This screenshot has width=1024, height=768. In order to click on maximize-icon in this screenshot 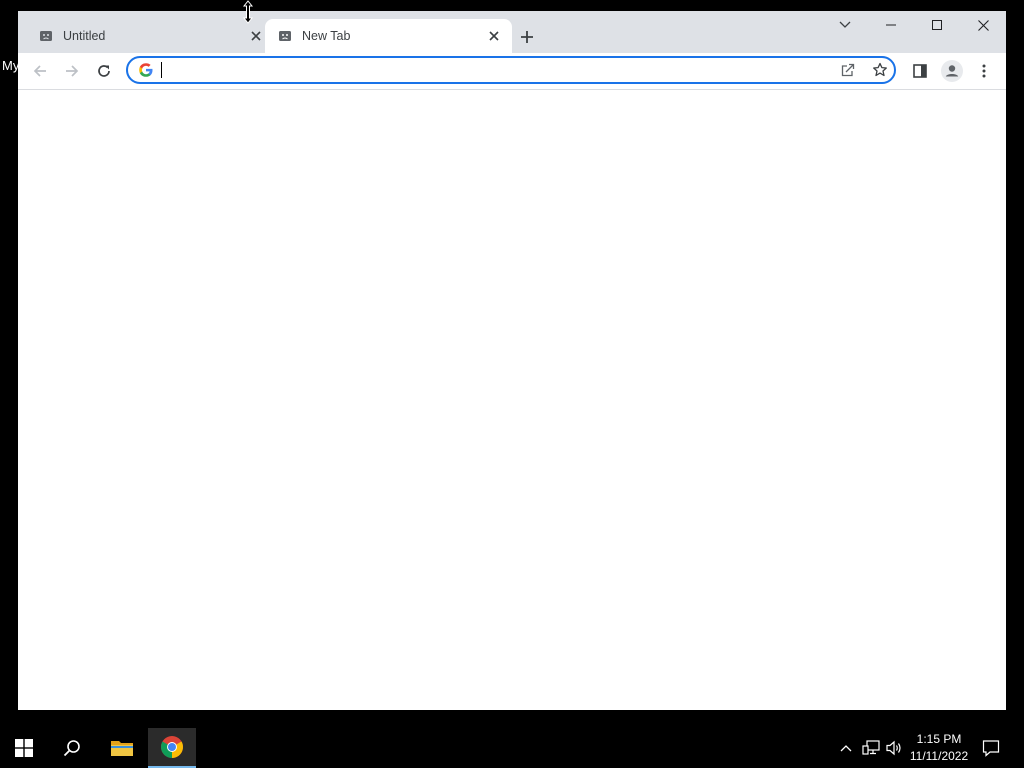, I will do `click(937, 25)`.